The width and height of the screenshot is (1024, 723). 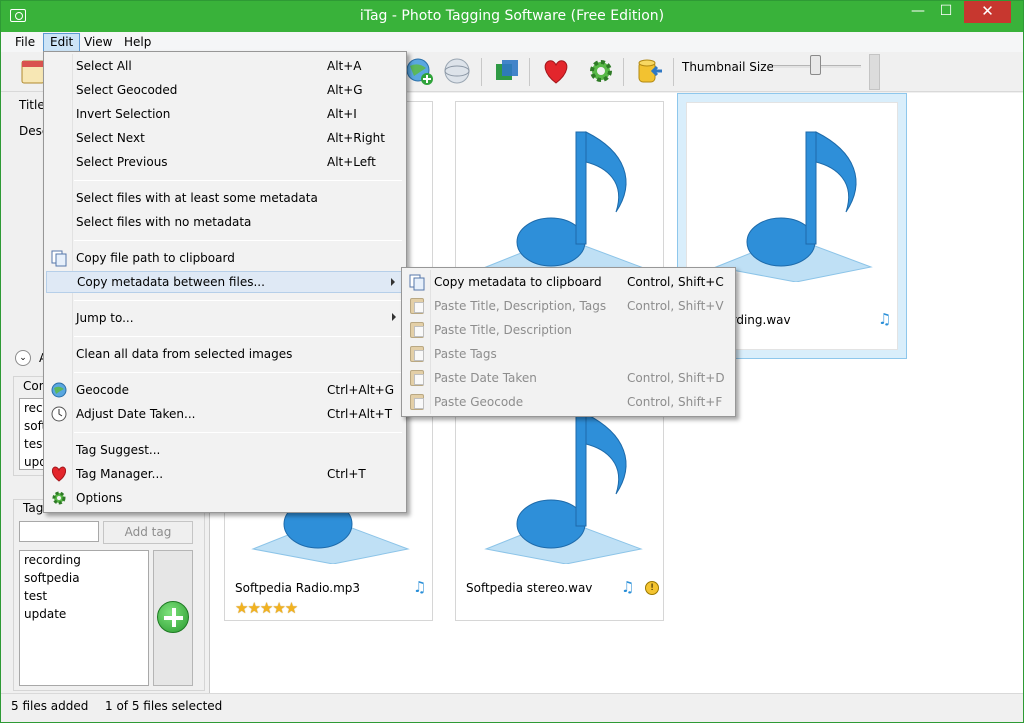 What do you see at coordinates (98, 42) in the screenshot?
I see `menu-view: View` at bounding box center [98, 42].